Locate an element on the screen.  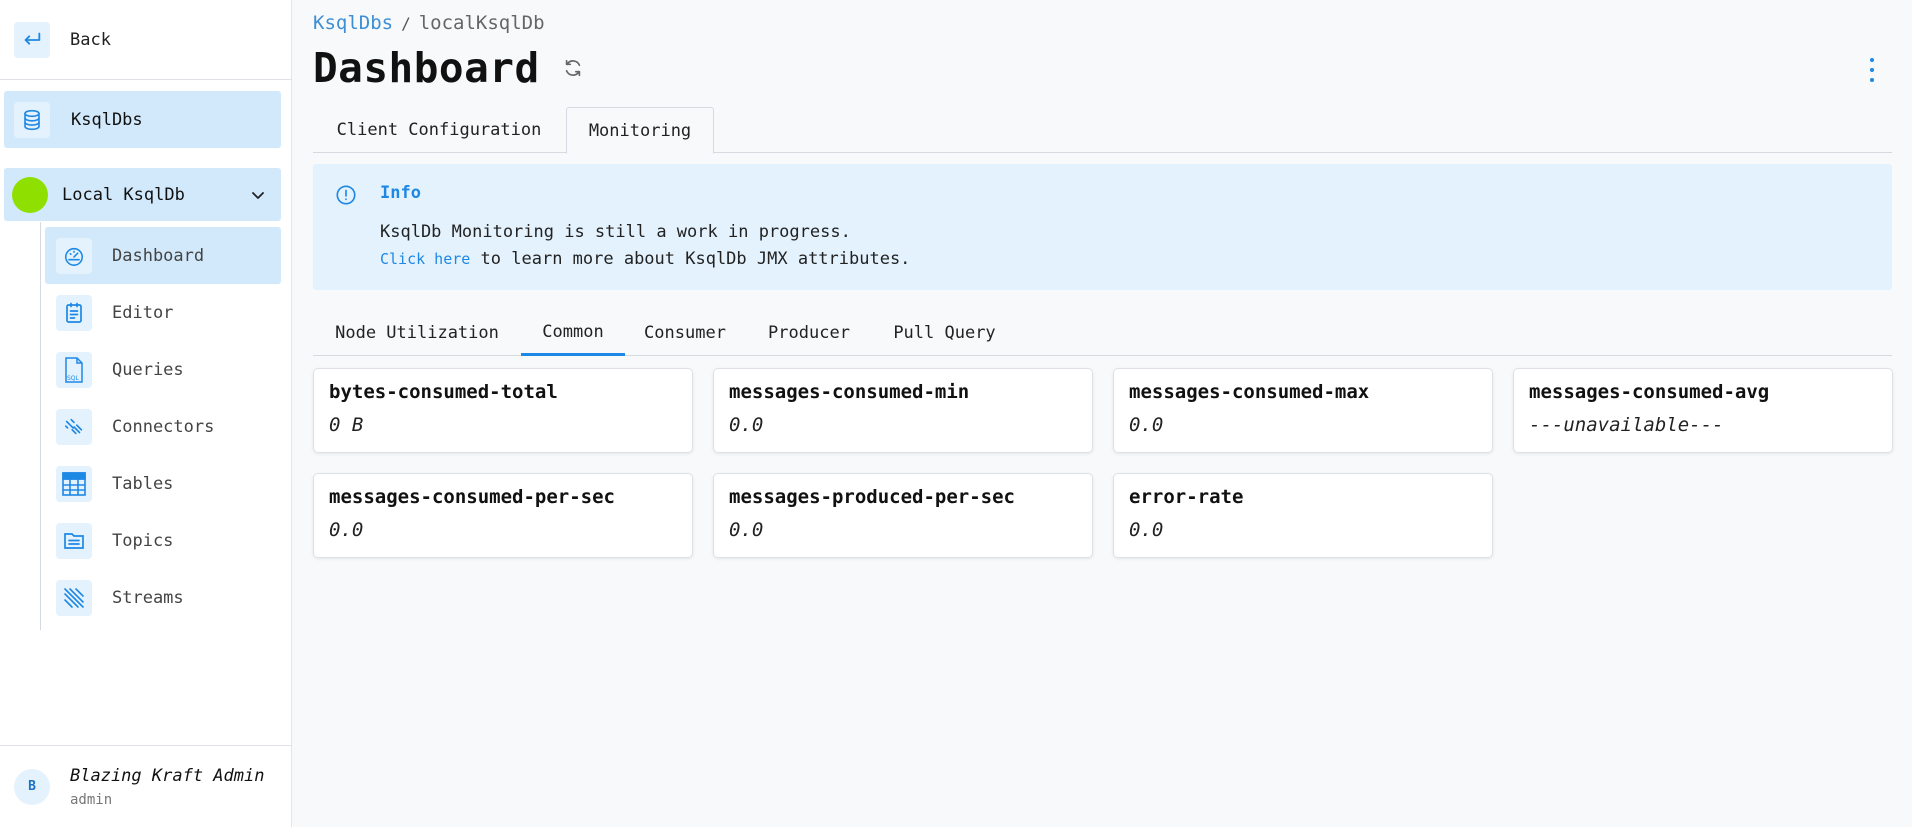
sidebar-item-editor: Editor is located at coordinates (163, 312).